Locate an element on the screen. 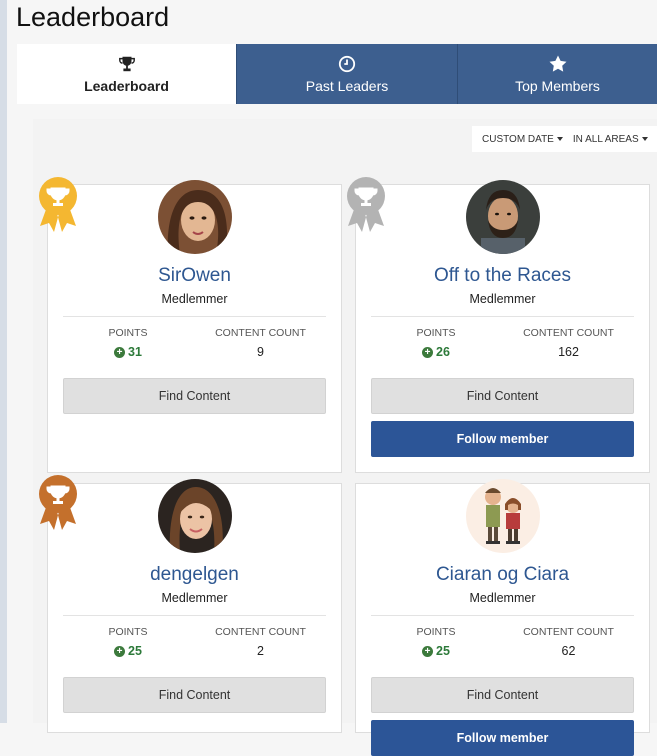 The image size is (657, 756). tab-top-members: Top Members is located at coordinates (557, 74).